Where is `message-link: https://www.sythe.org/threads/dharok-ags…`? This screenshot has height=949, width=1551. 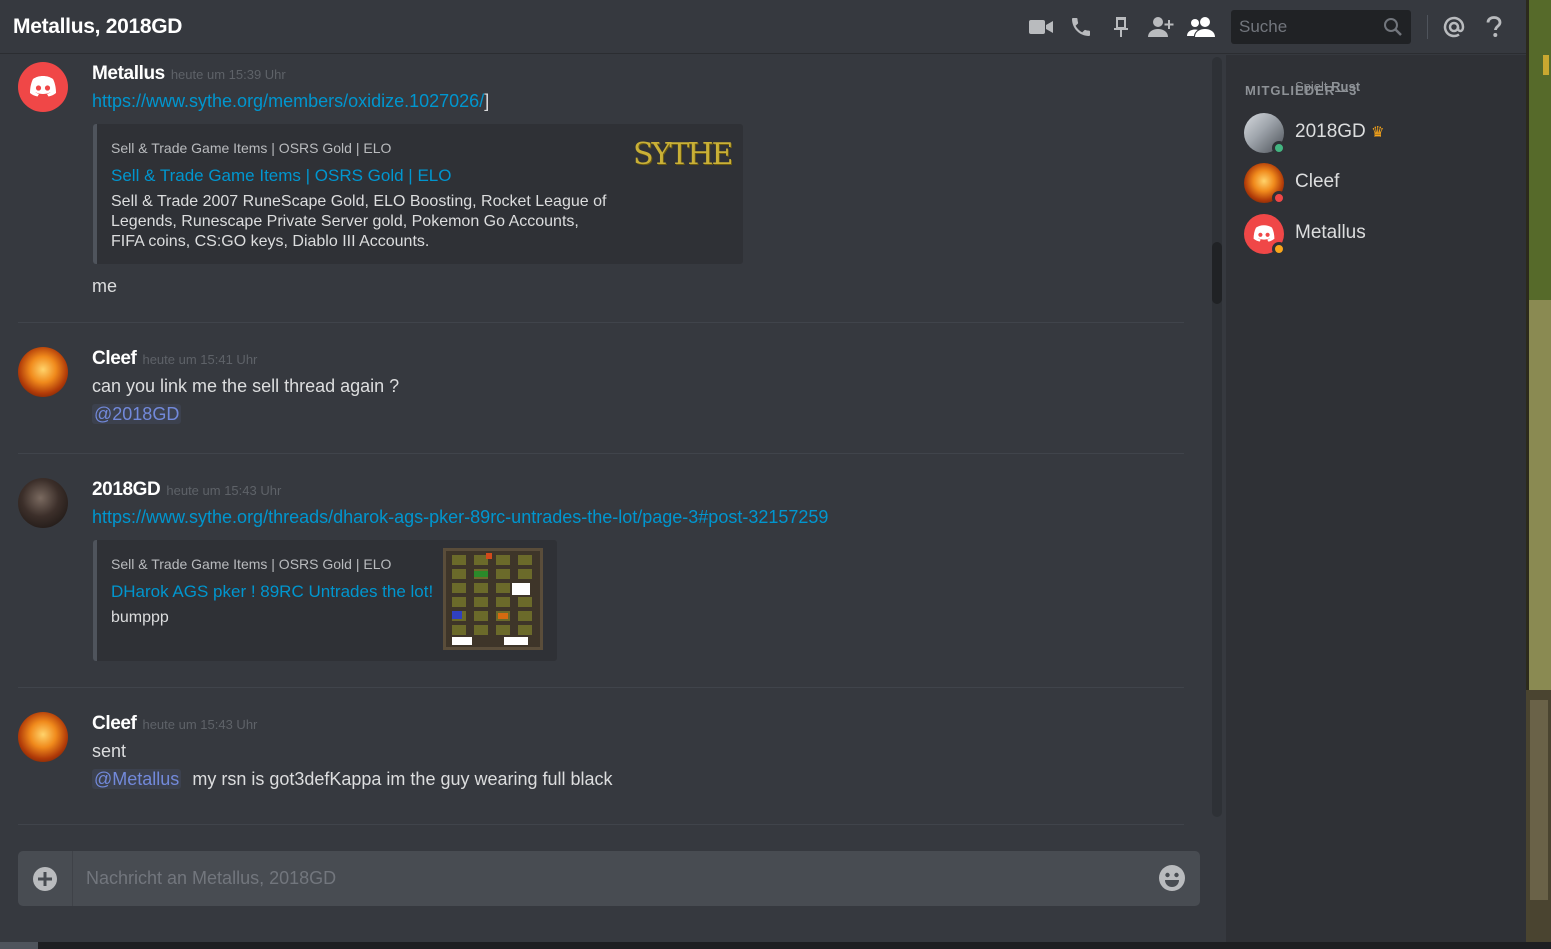
message-link: https://www.sythe.org/threads/dharok-ags… is located at coordinates (460, 517).